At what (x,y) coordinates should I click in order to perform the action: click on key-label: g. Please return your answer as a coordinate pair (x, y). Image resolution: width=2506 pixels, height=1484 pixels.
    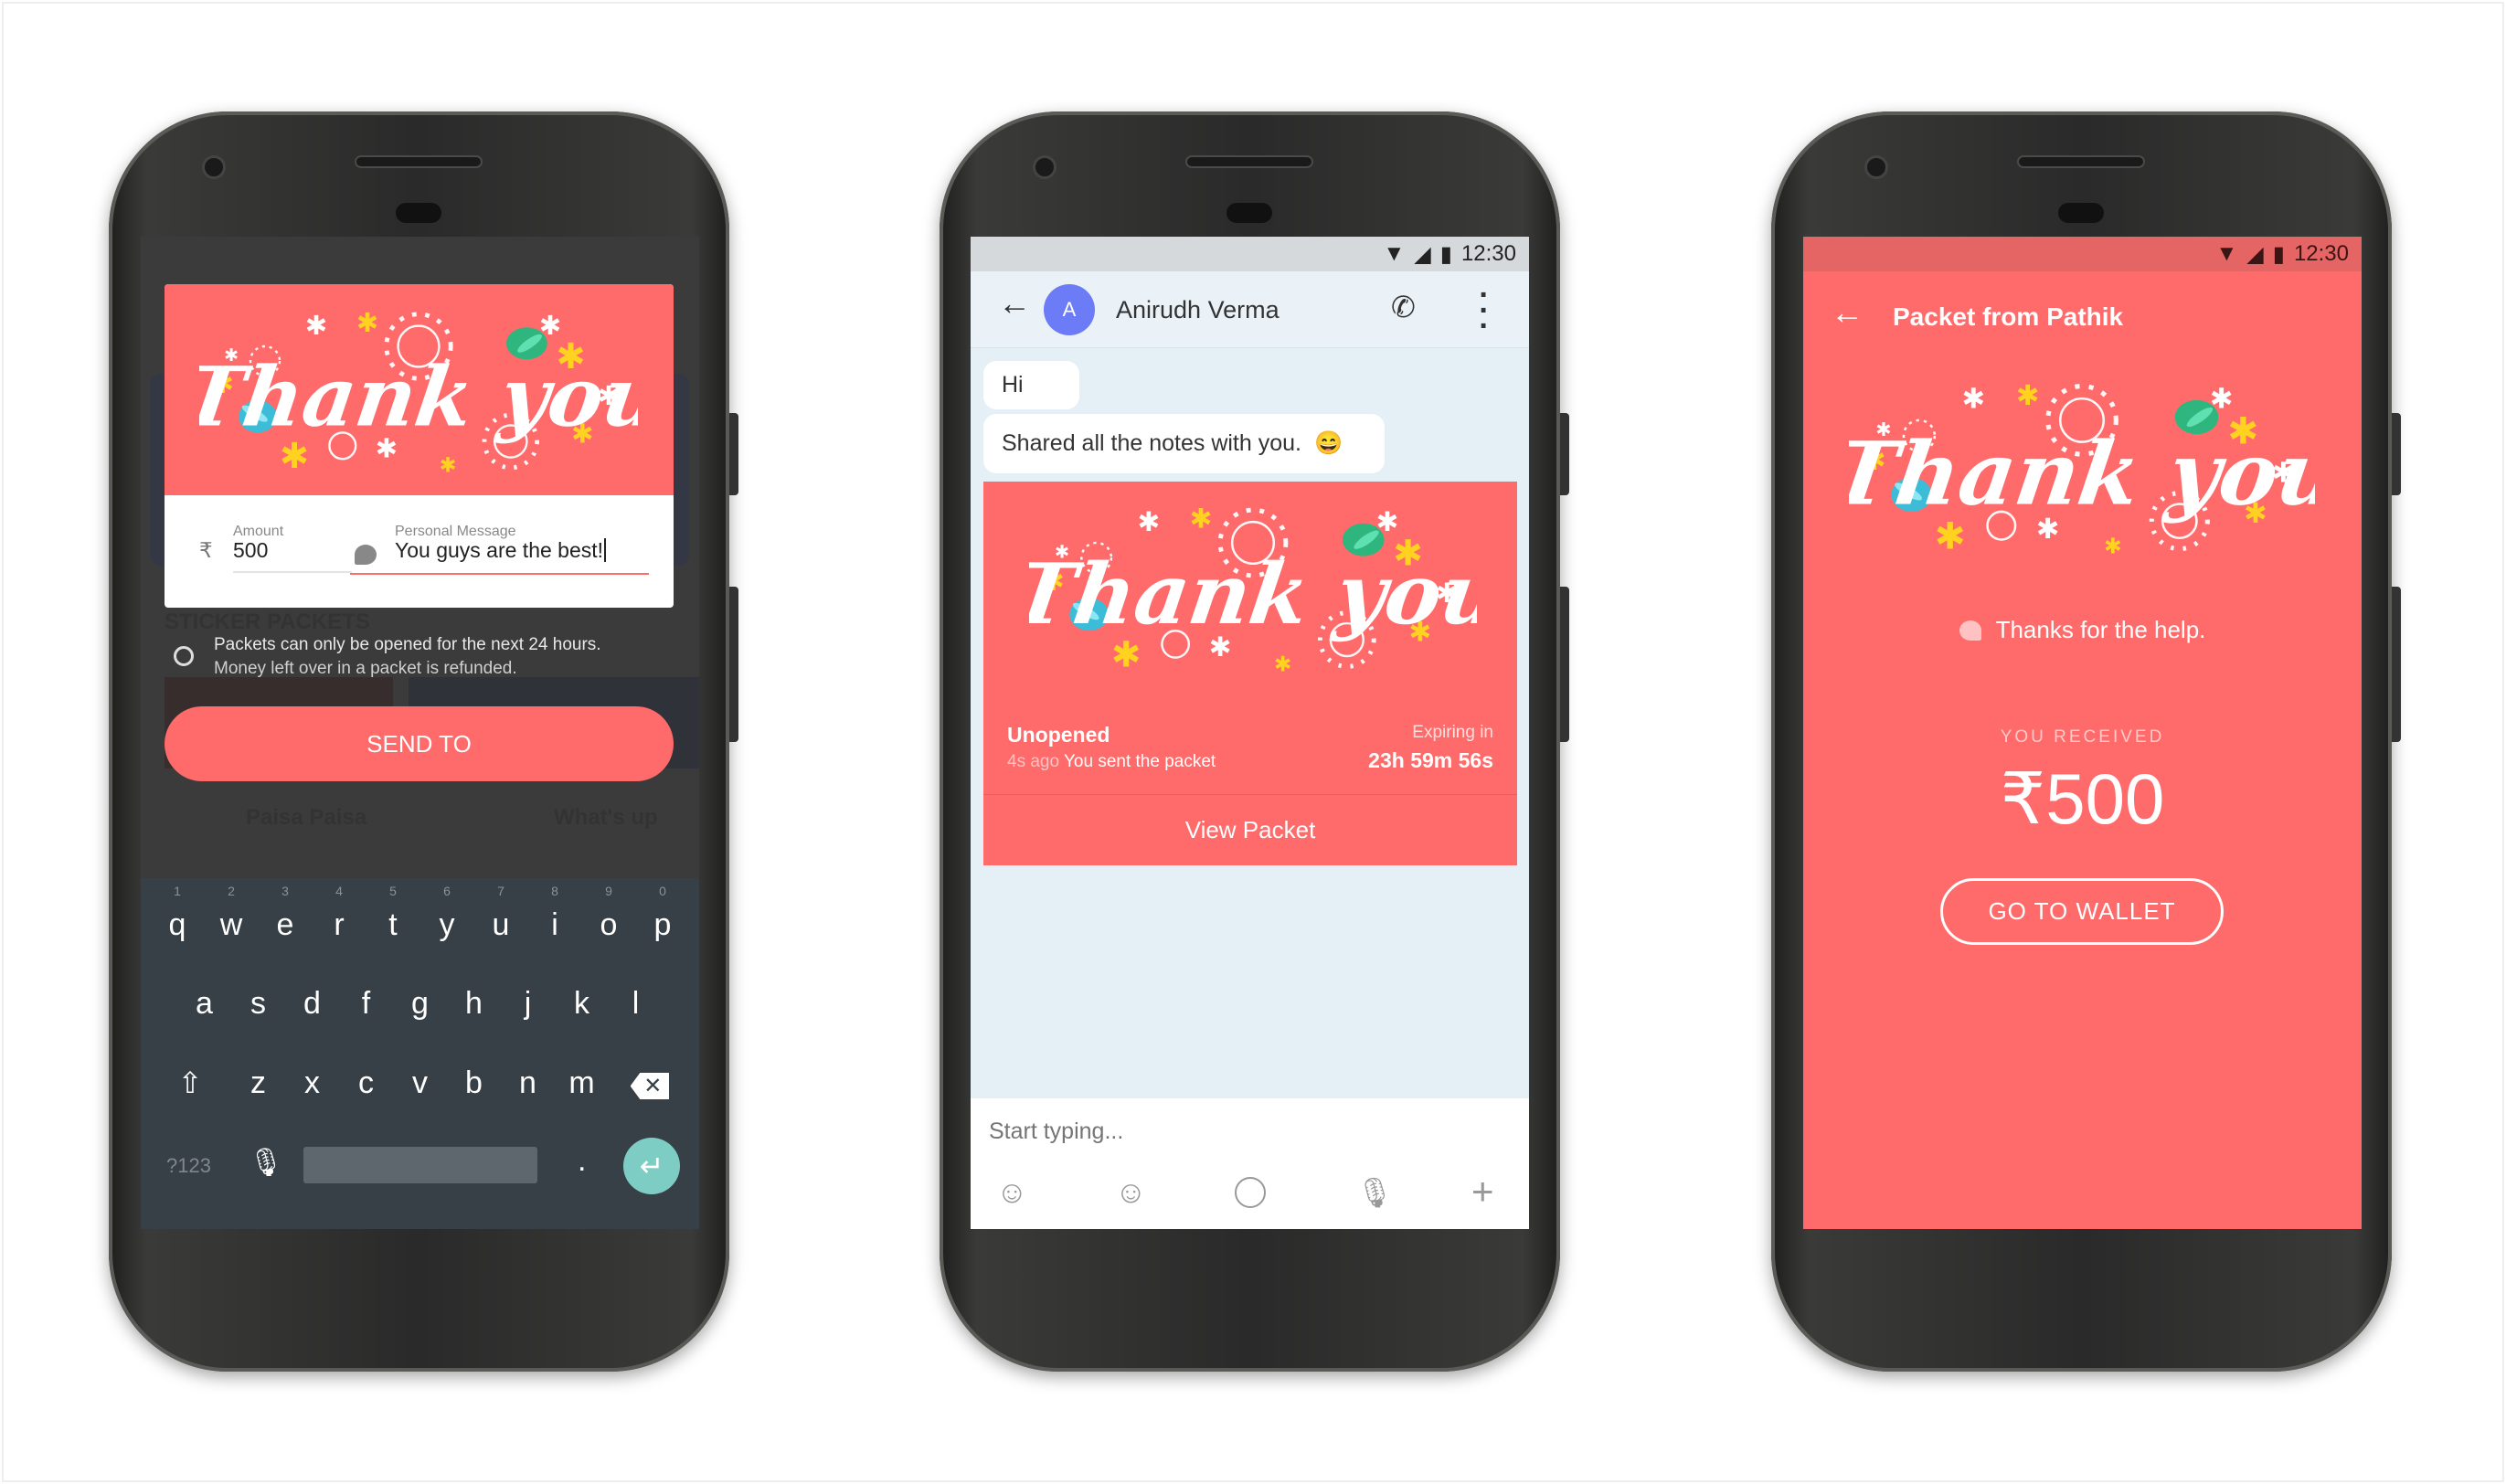
    Looking at the image, I should click on (420, 1003).